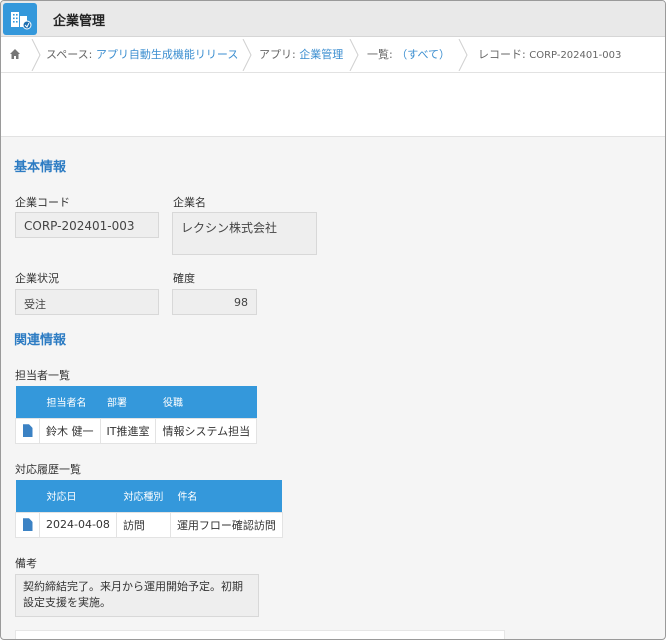 Image resolution: width=666 pixels, height=640 pixels. What do you see at coordinates (128, 430) in the screenshot?
I see `contact-dept-cell: IT推進室` at bounding box center [128, 430].